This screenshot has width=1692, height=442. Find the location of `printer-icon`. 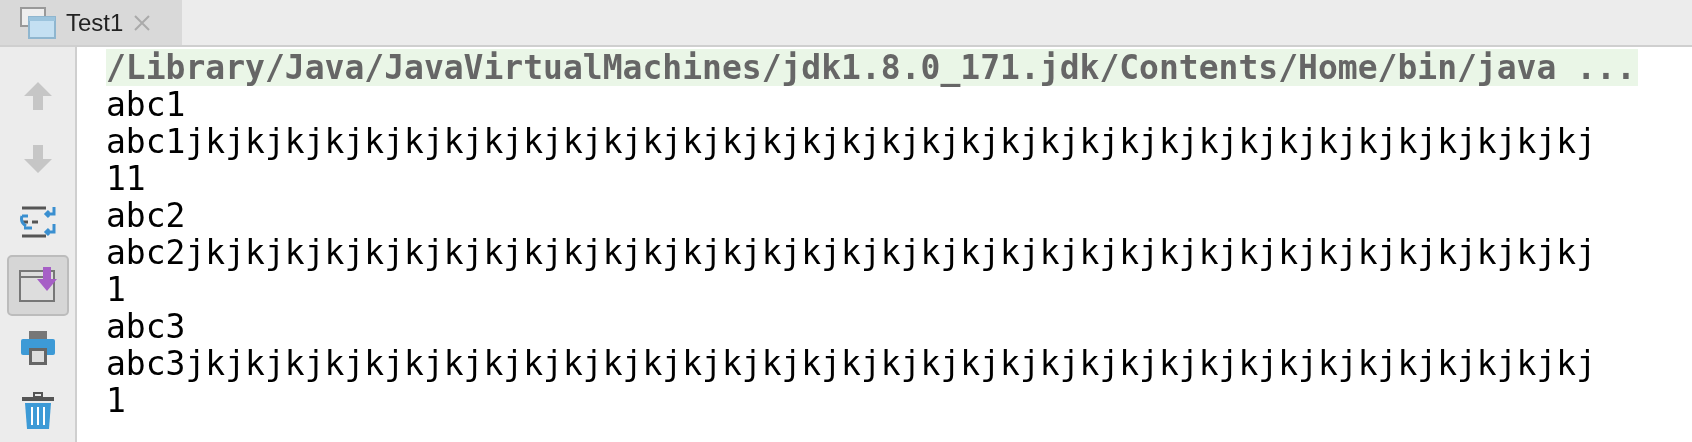

printer-icon is located at coordinates (37, 348).